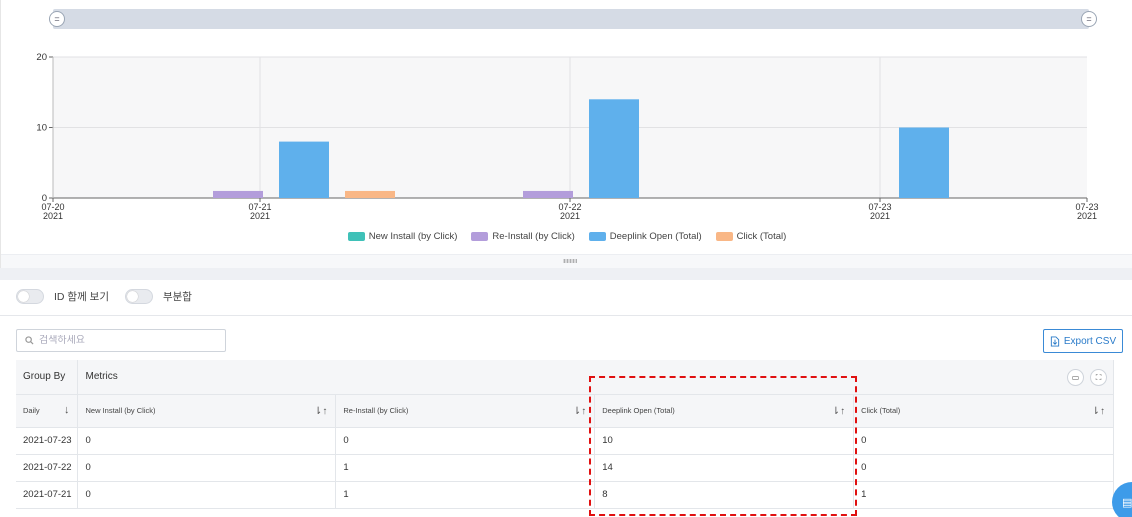 The height and width of the screenshot is (517, 1132). I want to click on table-row: 2021-07-23 0 0 10 0, so click(565, 441).